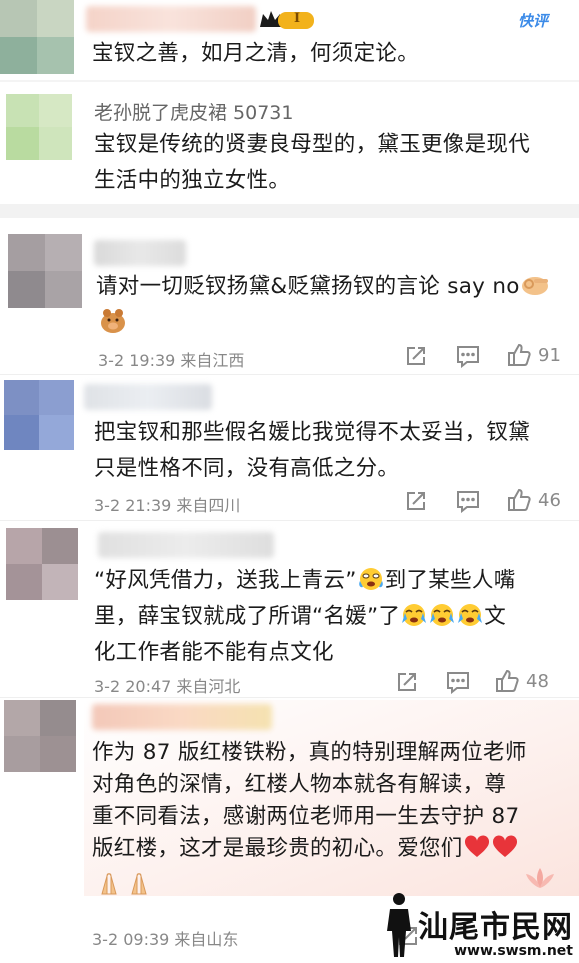 Image resolution: width=579 pixels, height=963 pixels. I want to click on pig-emoji-icon, so click(113, 321).